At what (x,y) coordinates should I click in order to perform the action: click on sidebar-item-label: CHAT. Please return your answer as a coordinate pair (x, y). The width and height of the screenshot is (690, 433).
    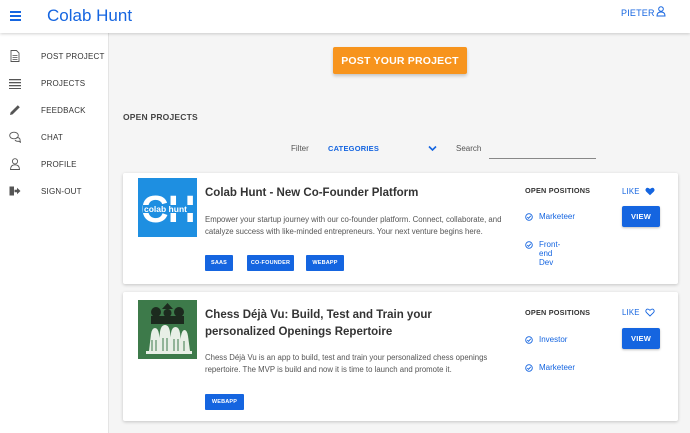
    Looking at the image, I should click on (52, 137).